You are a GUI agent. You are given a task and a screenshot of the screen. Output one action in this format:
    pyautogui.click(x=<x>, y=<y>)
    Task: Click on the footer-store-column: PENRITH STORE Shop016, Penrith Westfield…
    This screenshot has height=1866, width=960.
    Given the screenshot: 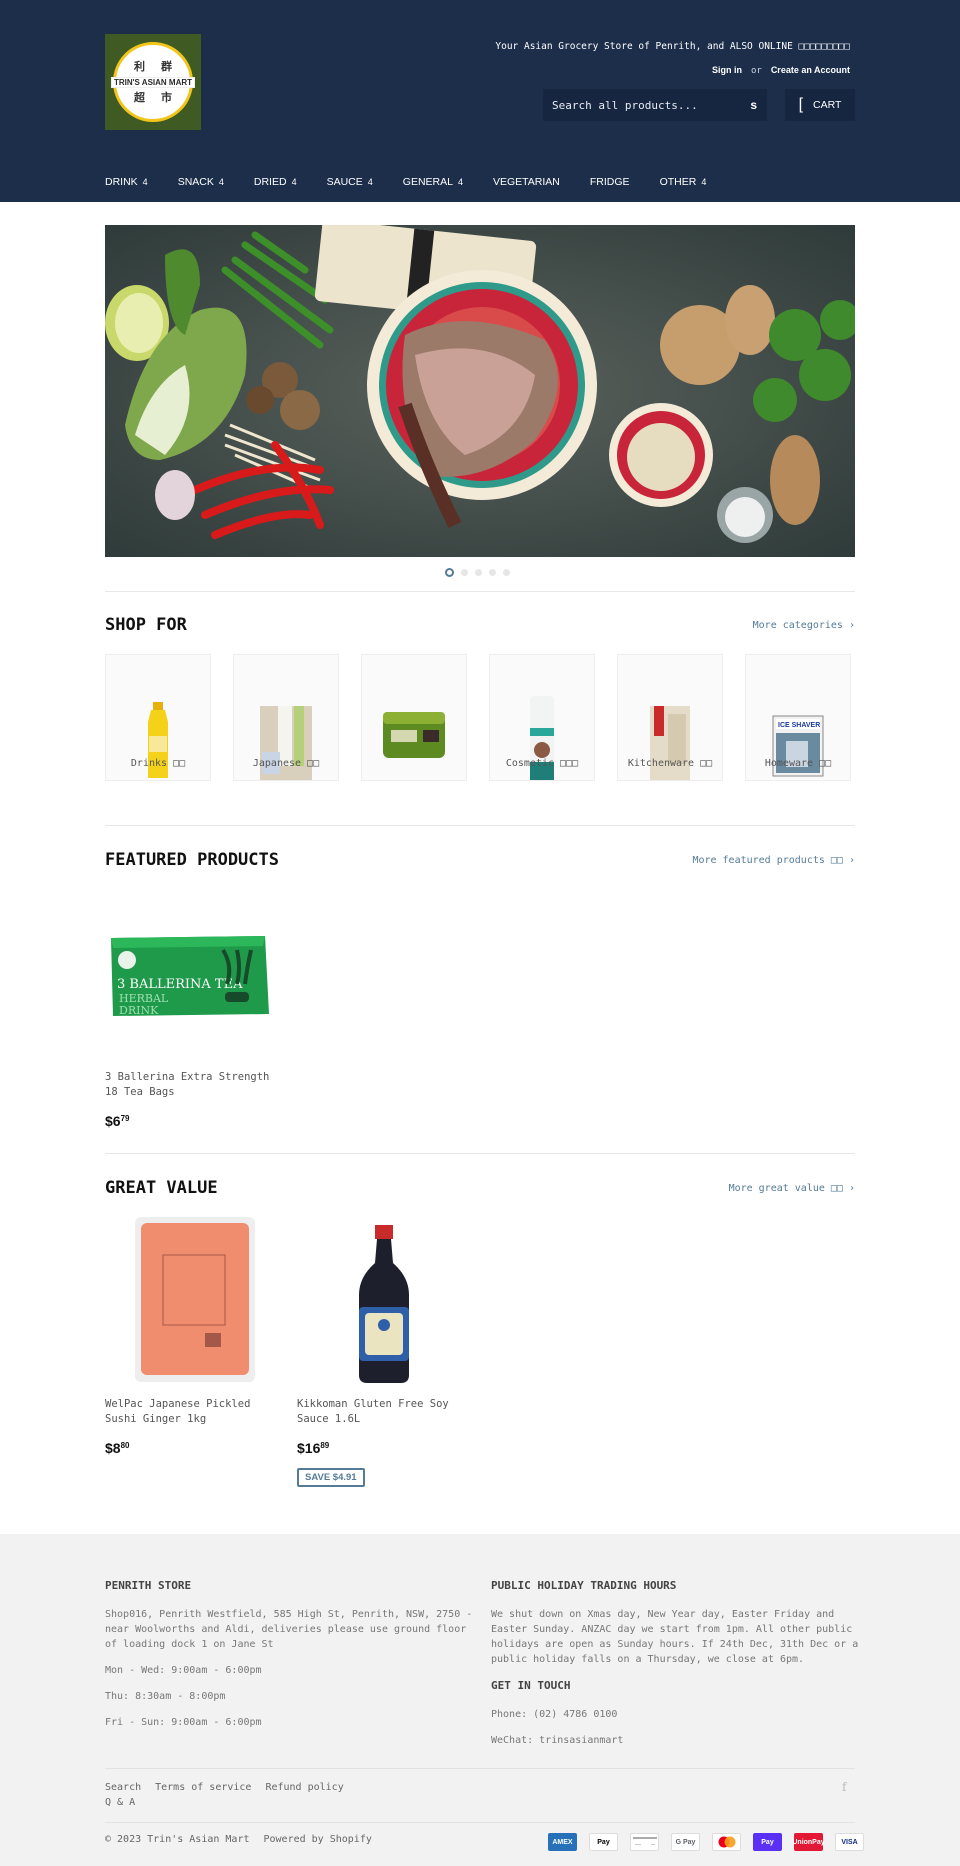 What is the action you would take?
    pyautogui.click(x=290, y=1659)
    